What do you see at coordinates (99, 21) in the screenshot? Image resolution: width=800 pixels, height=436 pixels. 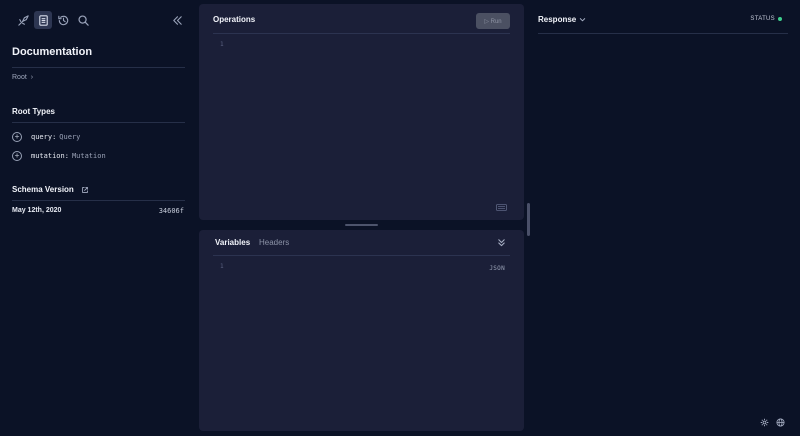 I see `sidebar-toolbar` at bounding box center [99, 21].